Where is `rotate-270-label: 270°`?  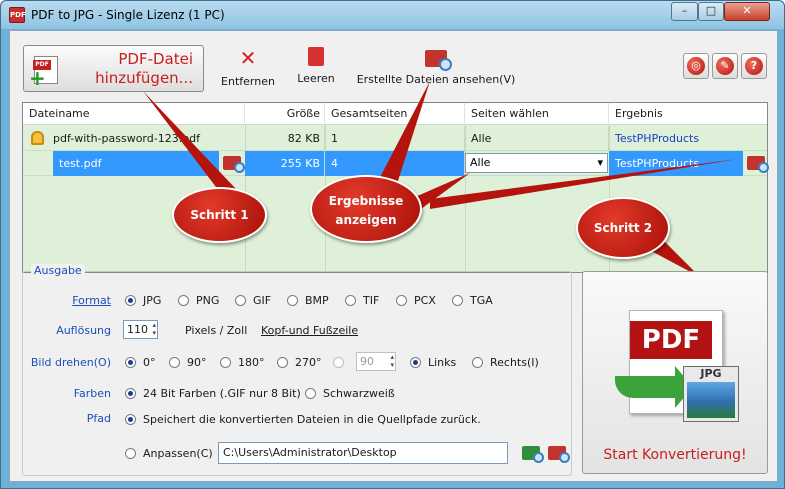
rotate-270-label: 270° is located at coordinates (308, 362).